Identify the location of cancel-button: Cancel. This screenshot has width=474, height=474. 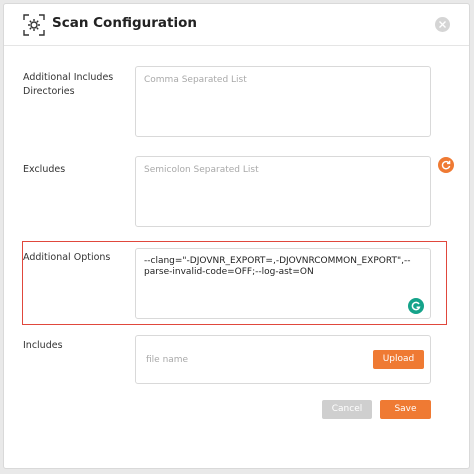
(347, 409).